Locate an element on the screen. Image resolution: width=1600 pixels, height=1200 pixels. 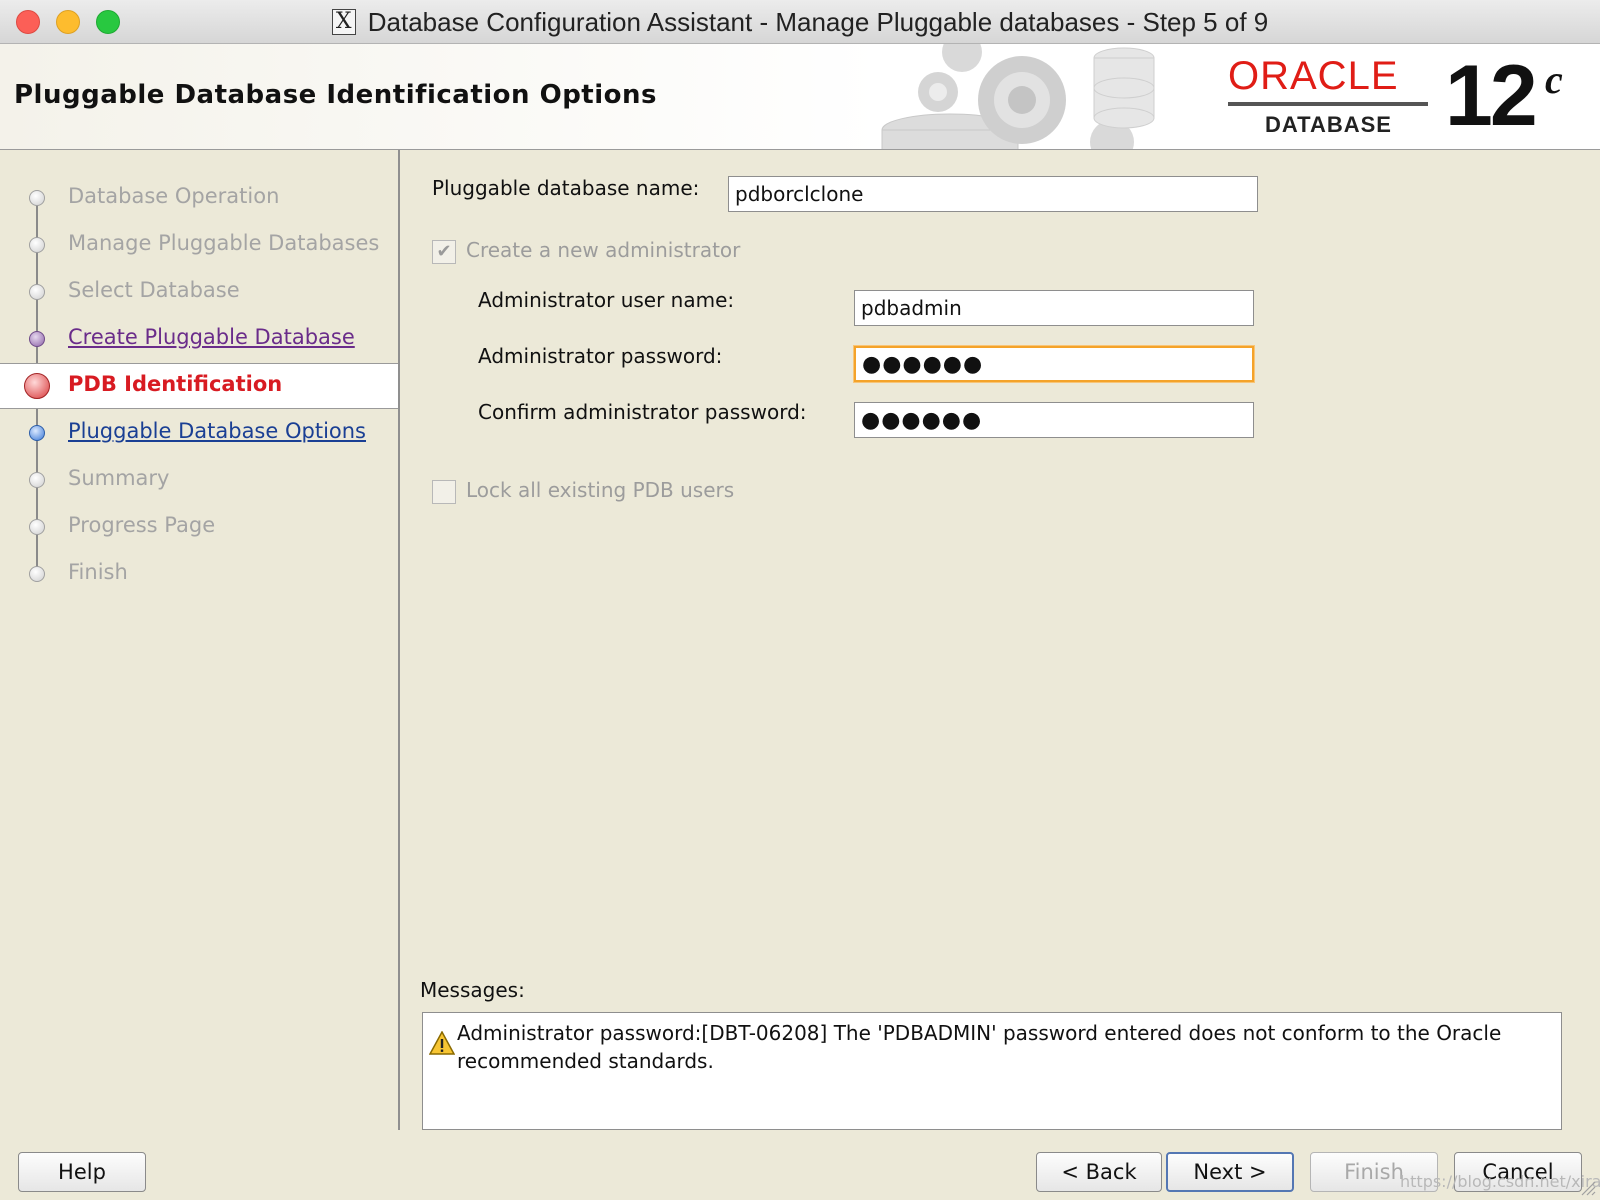
next-button: Next > is located at coordinates (1230, 1172).